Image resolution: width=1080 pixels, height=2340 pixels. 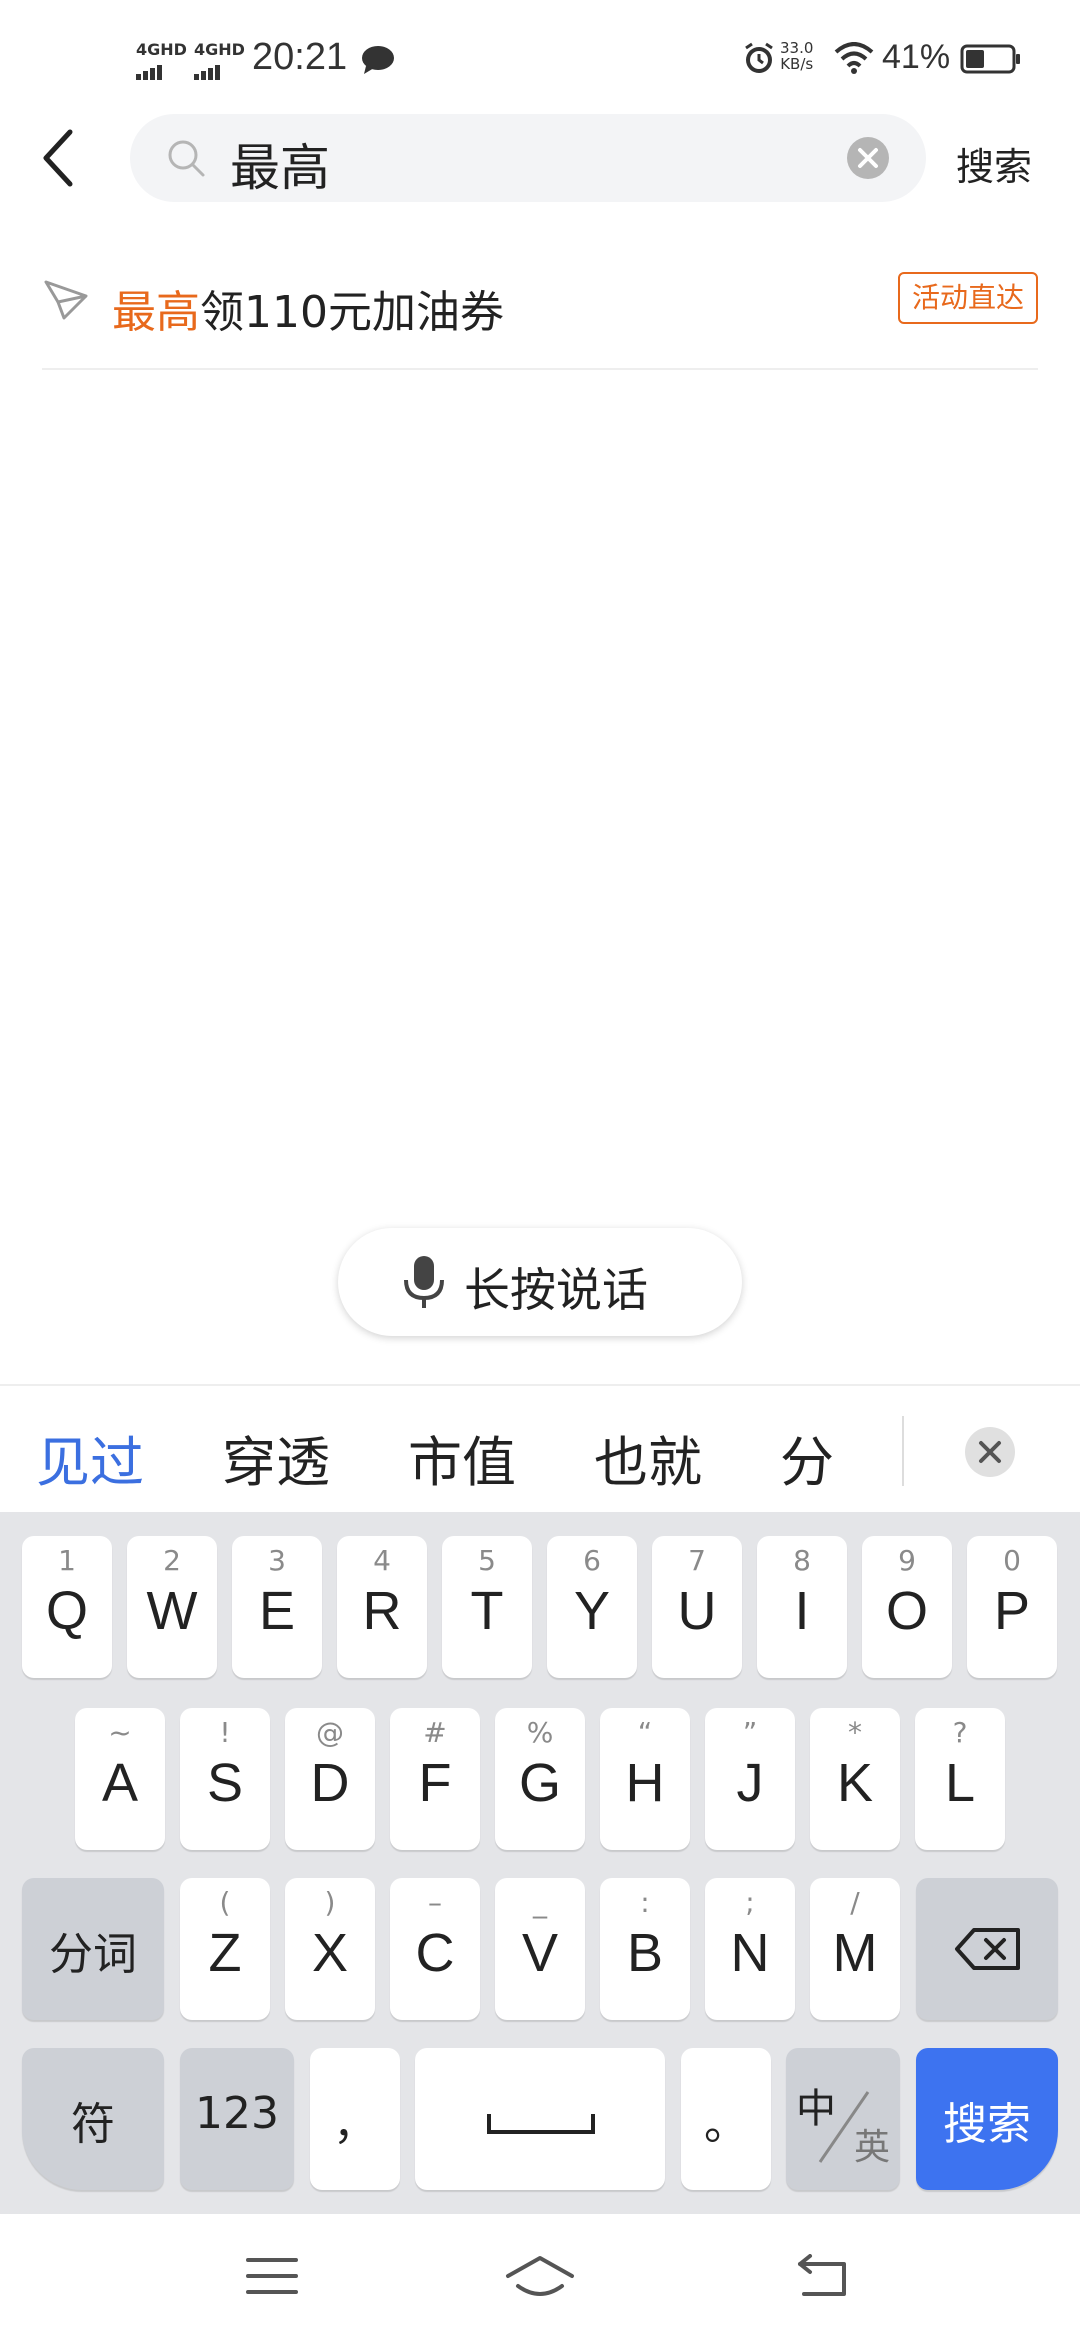 What do you see at coordinates (540, 317) in the screenshot?
I see `suggestion-row: 最高领110元加油券 活动直达` at bounding box center [540, 317].